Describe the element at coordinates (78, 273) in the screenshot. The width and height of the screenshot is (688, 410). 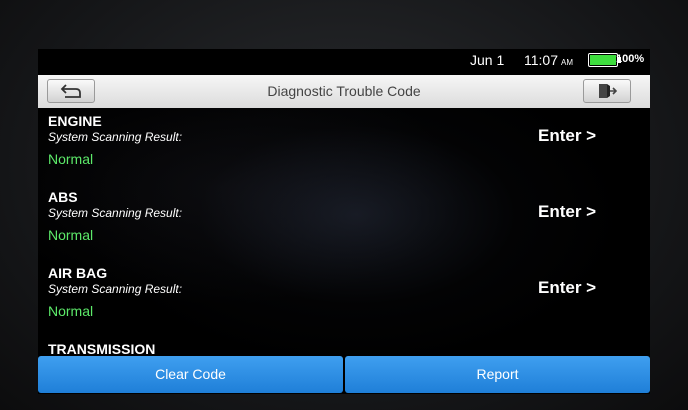
I see `system-name: AIR BAG` at that location.